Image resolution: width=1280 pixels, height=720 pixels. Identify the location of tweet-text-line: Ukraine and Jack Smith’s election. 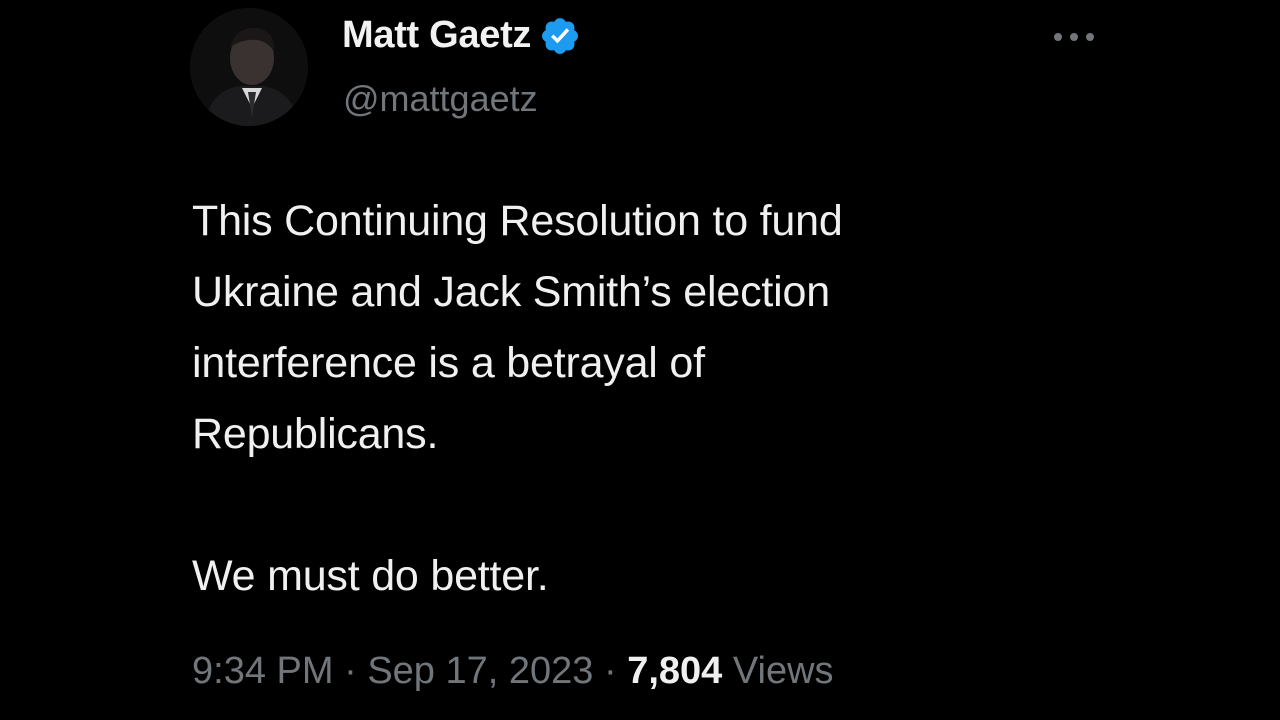
(511, 292).